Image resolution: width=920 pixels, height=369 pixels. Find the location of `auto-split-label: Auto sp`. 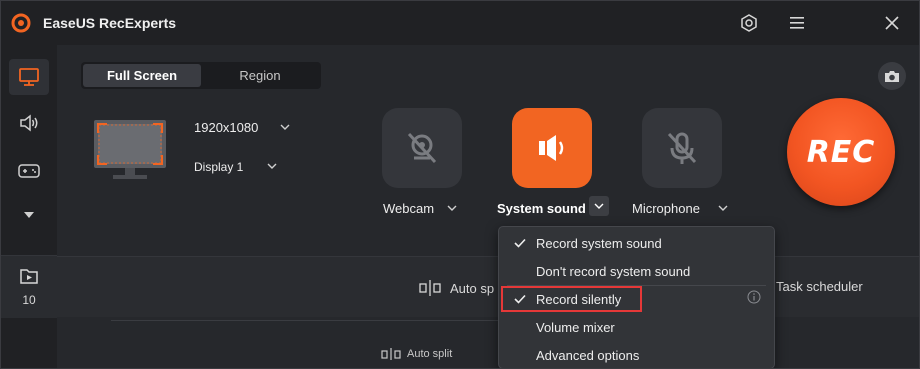

auto-split-label: Auto sp is located at coordinates (472, 288).